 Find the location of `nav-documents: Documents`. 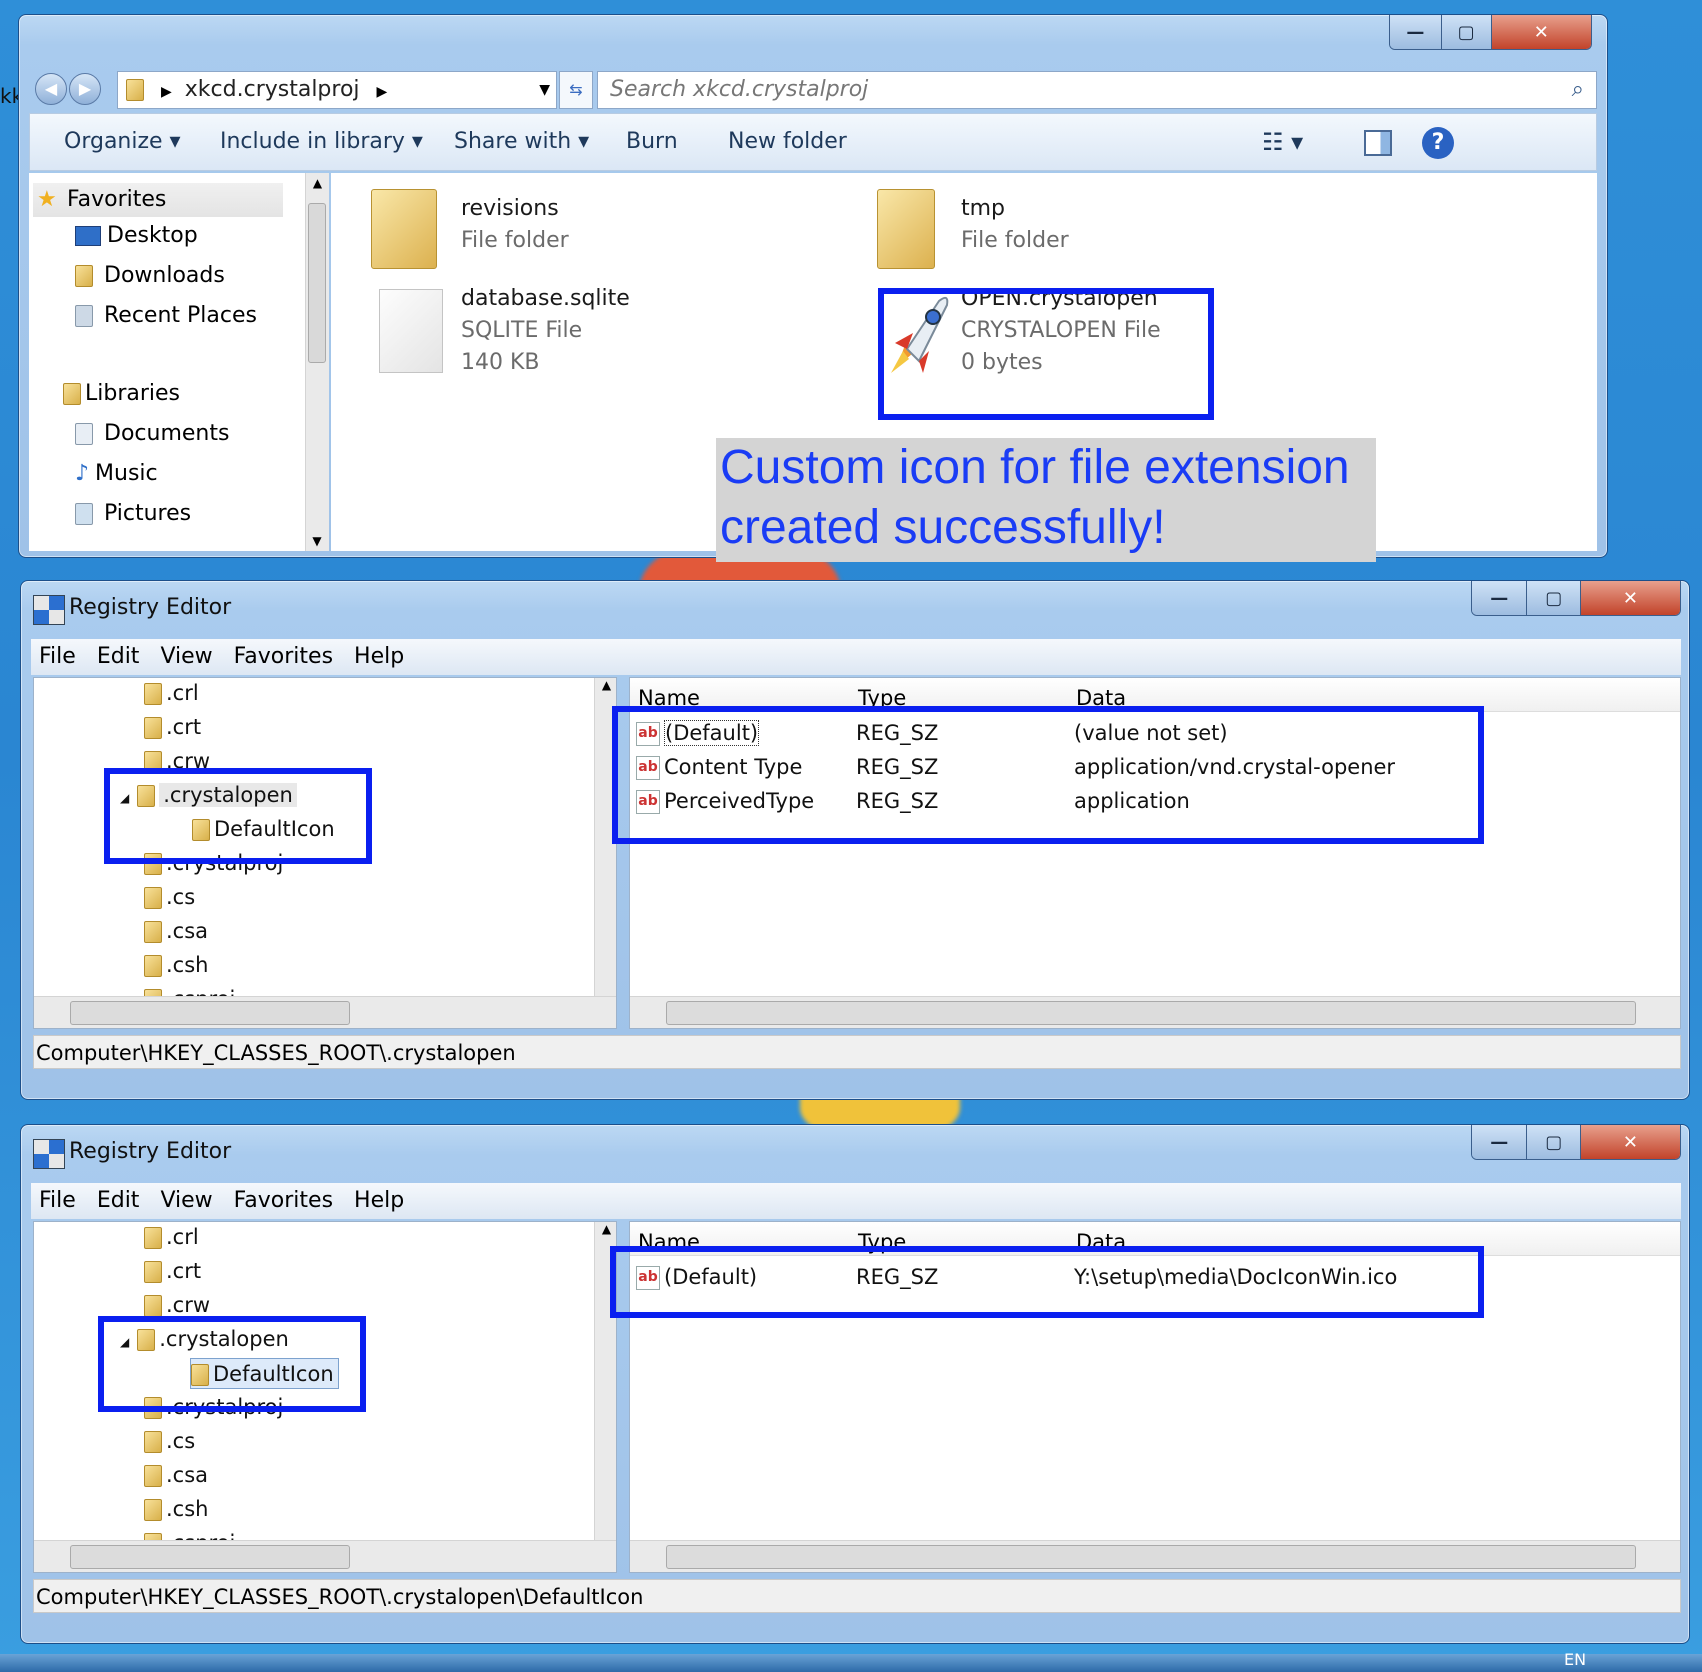

nav-documents: Documents is located at coordinates (152, 433).